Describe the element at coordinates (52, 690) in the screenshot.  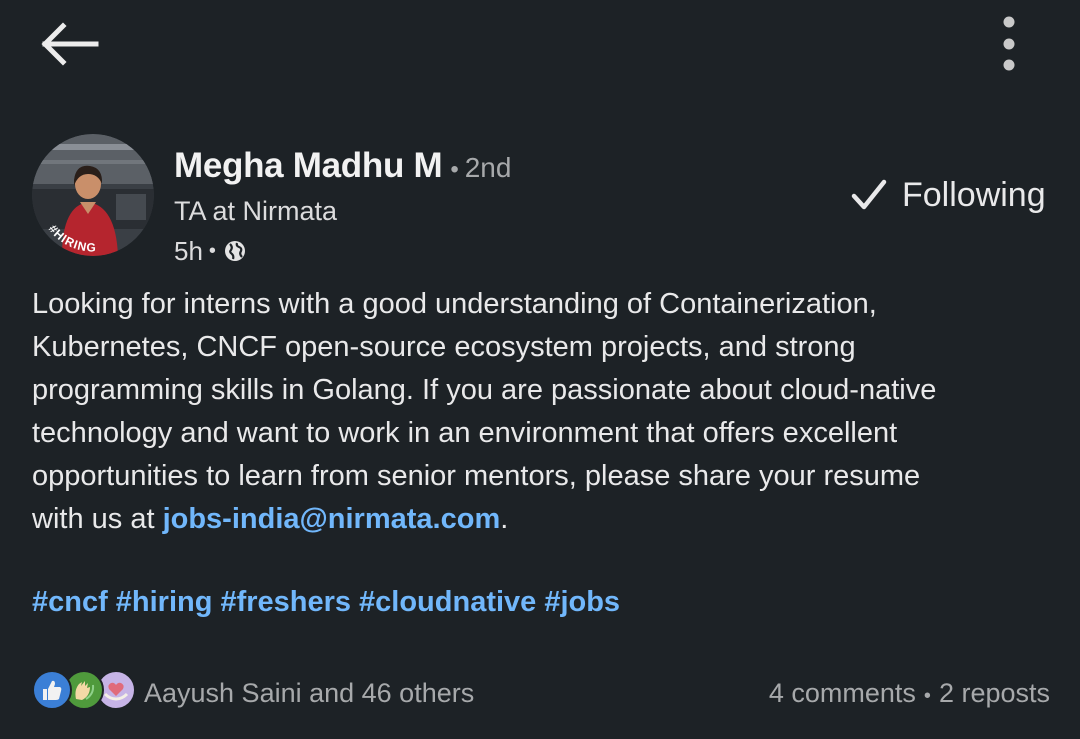
I see `like-icon` at that location.